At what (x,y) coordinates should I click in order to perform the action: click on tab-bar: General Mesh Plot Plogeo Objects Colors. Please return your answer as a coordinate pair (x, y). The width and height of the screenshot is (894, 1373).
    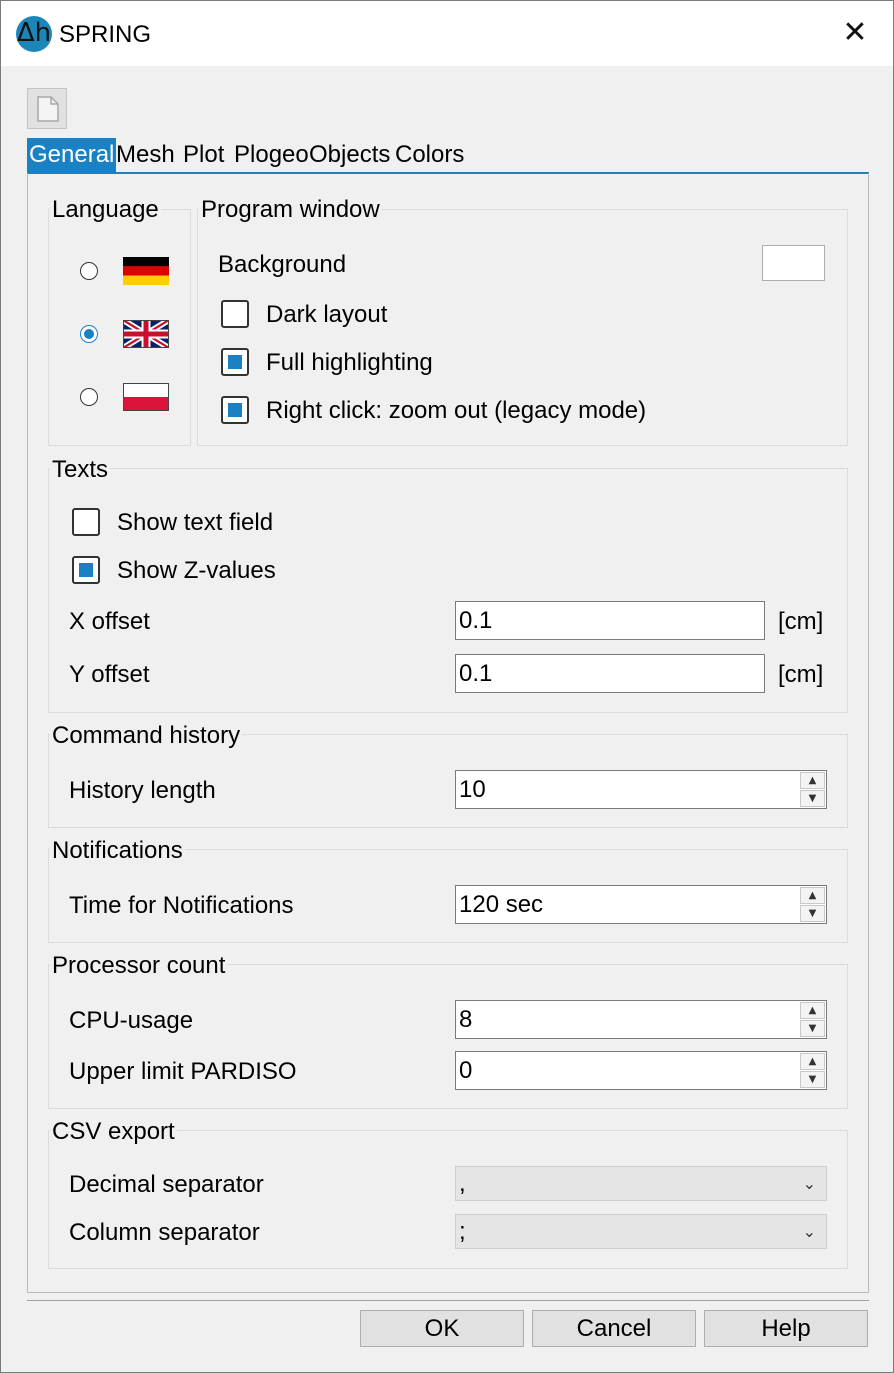
    Looking at the image, I should click on (448, 155).